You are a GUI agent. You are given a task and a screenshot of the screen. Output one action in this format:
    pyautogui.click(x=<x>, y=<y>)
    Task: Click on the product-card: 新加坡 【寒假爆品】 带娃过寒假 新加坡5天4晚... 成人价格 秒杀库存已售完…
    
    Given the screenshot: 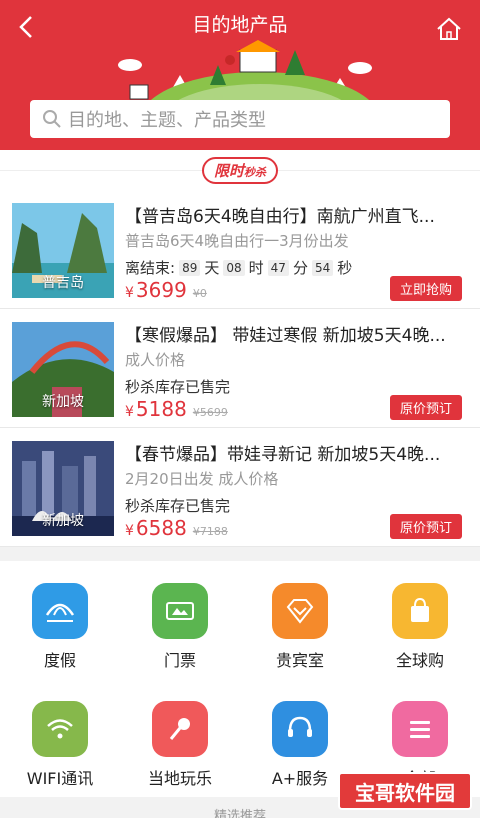 What is the action you would take?
    pyautogui.click(x=240, y=368)
    